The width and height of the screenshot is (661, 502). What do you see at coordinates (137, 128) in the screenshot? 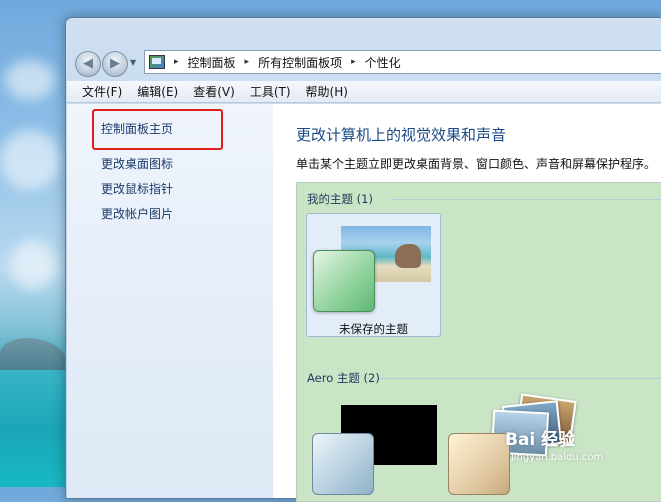
I see `sidebar-link-control-panel-home: 控制面板主页` at bounding box center [137, 128].